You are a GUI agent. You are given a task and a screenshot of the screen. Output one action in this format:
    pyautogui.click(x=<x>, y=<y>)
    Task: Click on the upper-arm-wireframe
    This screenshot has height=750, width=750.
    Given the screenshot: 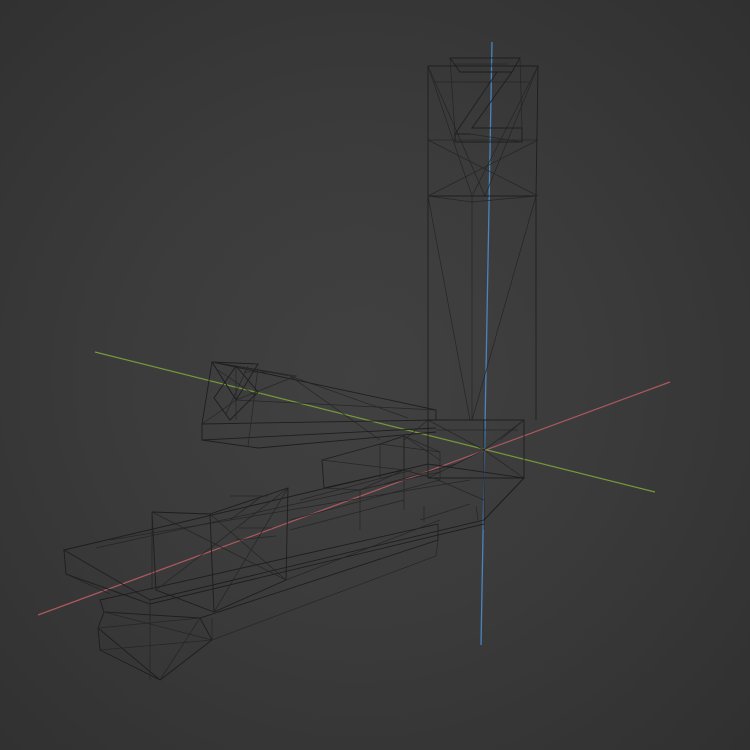 What is the action you would take?
    pyautogui.click(x=319, y=405)
    